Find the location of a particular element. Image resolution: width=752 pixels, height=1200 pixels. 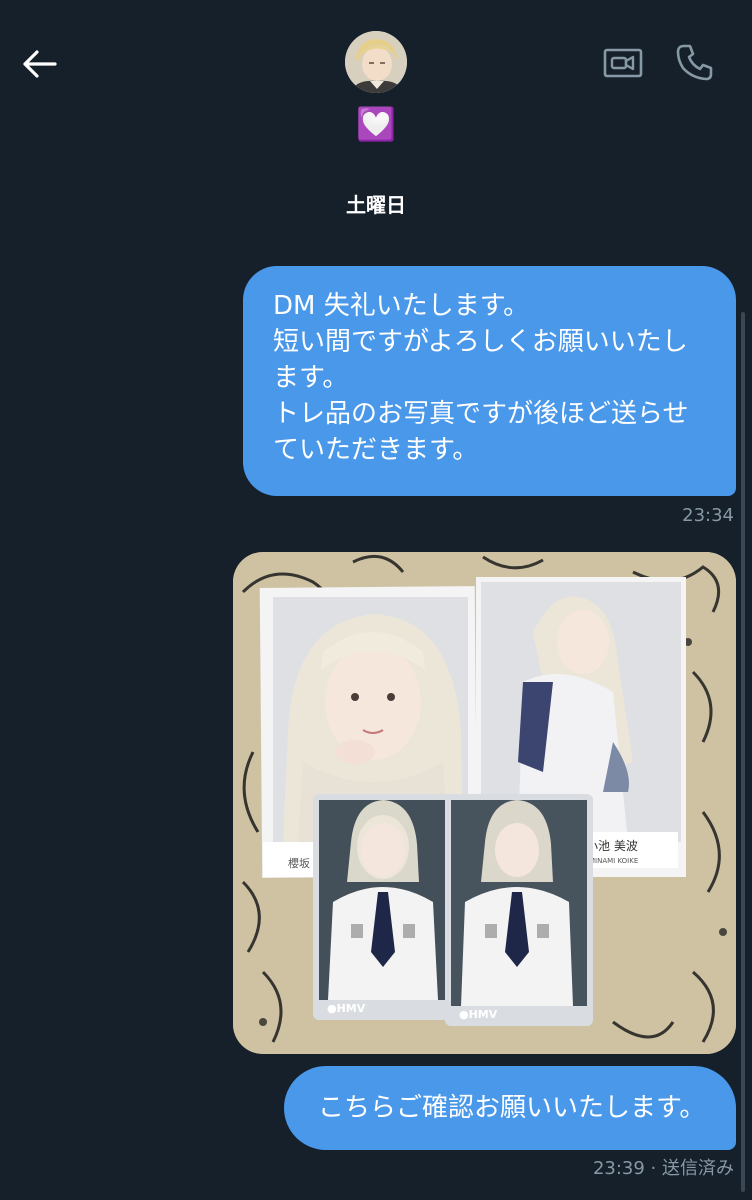

date-separator: 土曜日 is located at coordinates (376, 205).